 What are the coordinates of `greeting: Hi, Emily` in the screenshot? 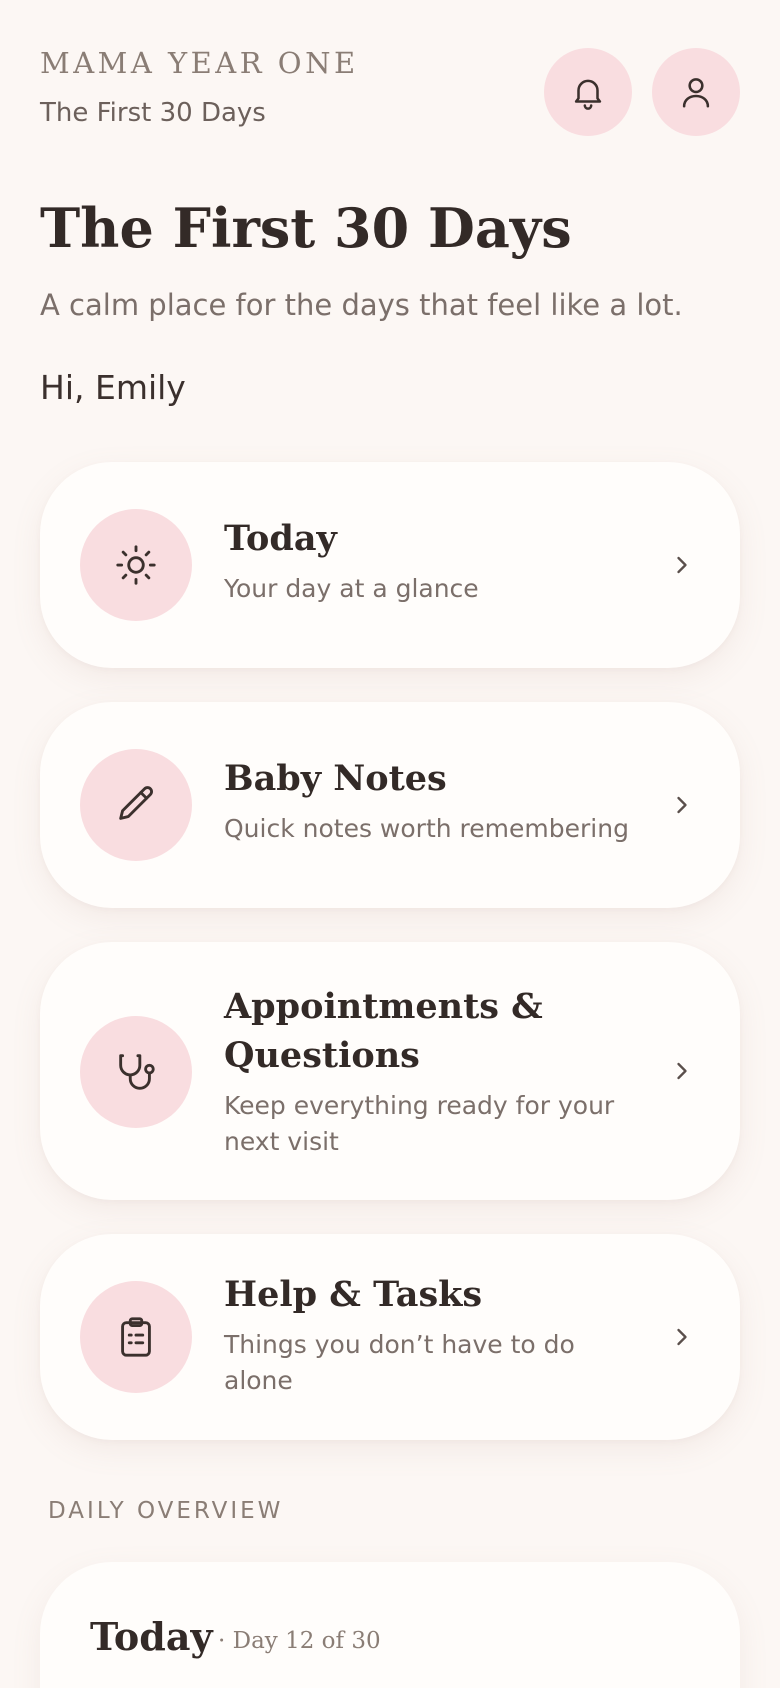 It's located at (113, 387).